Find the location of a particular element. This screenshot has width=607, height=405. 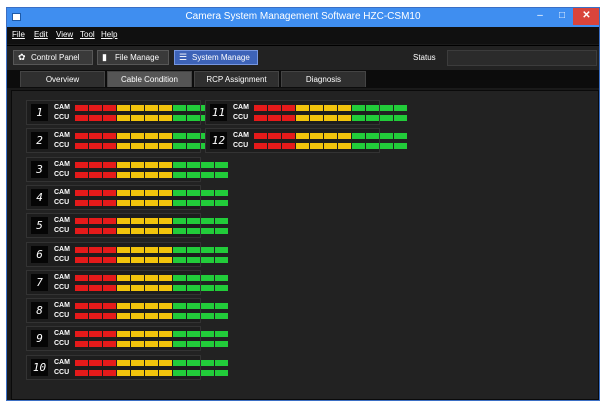

tab-overview: Overview is located at coordinates (62, 79).